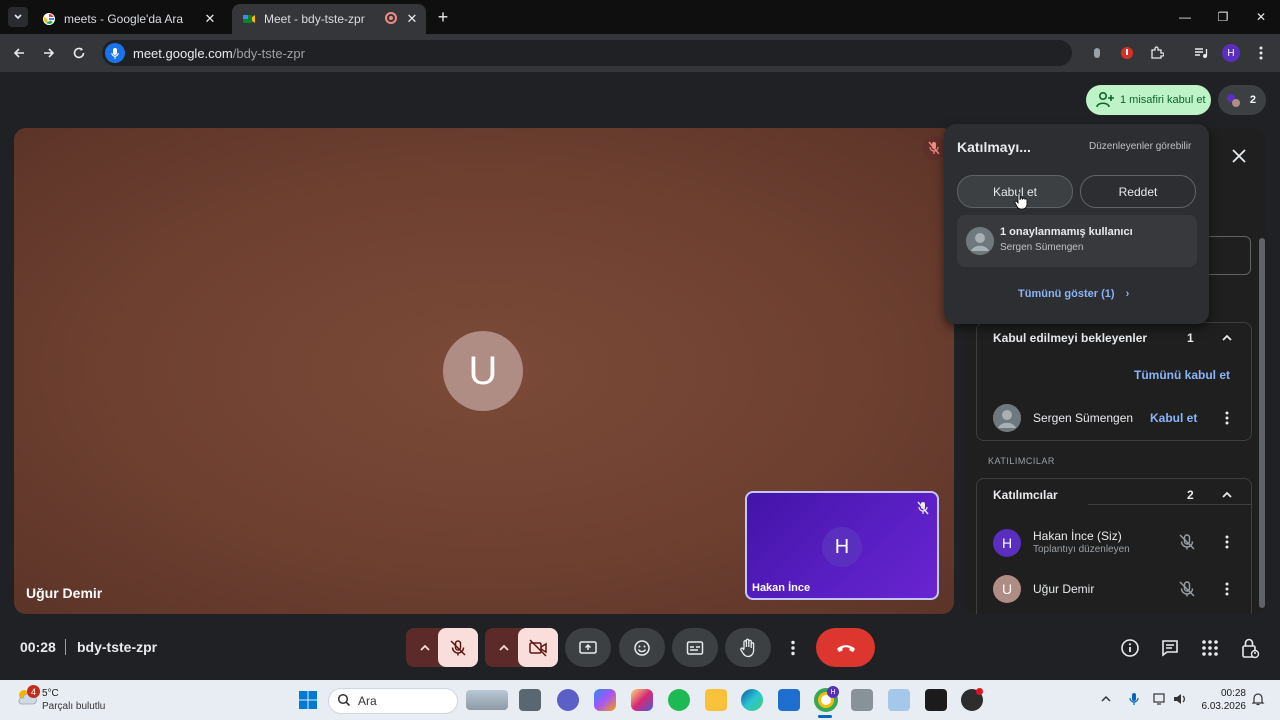 The width and height of the screenshot is (1280, 720). I want to click on popup-reject-button: Reddet, so click(1138, 191).